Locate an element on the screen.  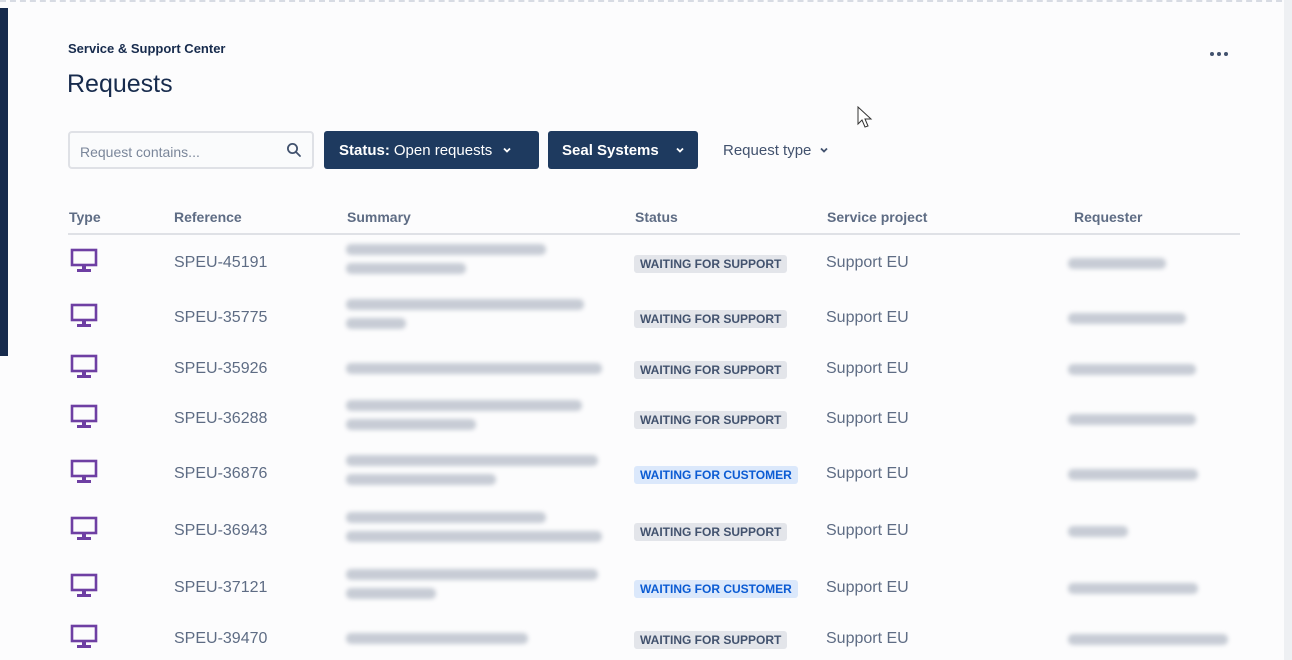
search-box is located at coordinates (191, 150).